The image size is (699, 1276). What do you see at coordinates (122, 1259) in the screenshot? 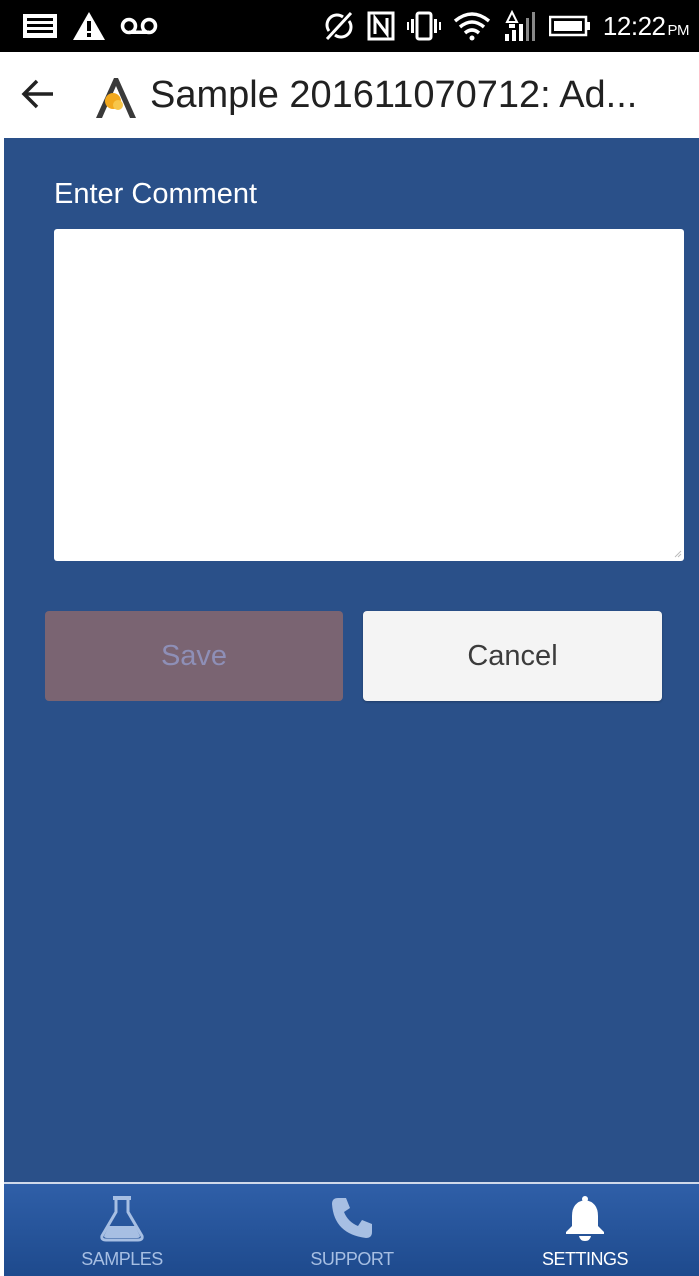
I see `nav-label-samples: SAMPLES` at bounding box center [122, 1259].